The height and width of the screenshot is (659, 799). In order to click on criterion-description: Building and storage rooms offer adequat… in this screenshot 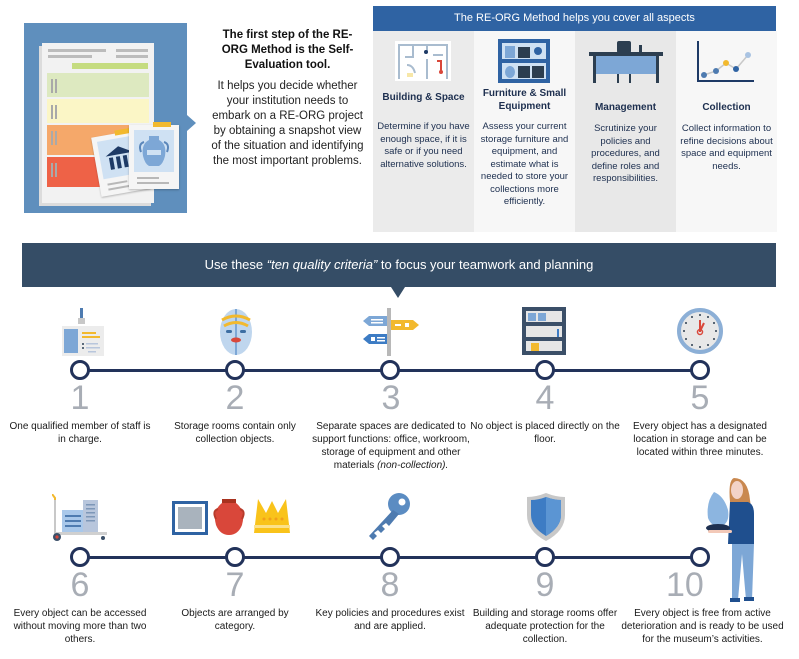, I will do `click(545, 626)`.